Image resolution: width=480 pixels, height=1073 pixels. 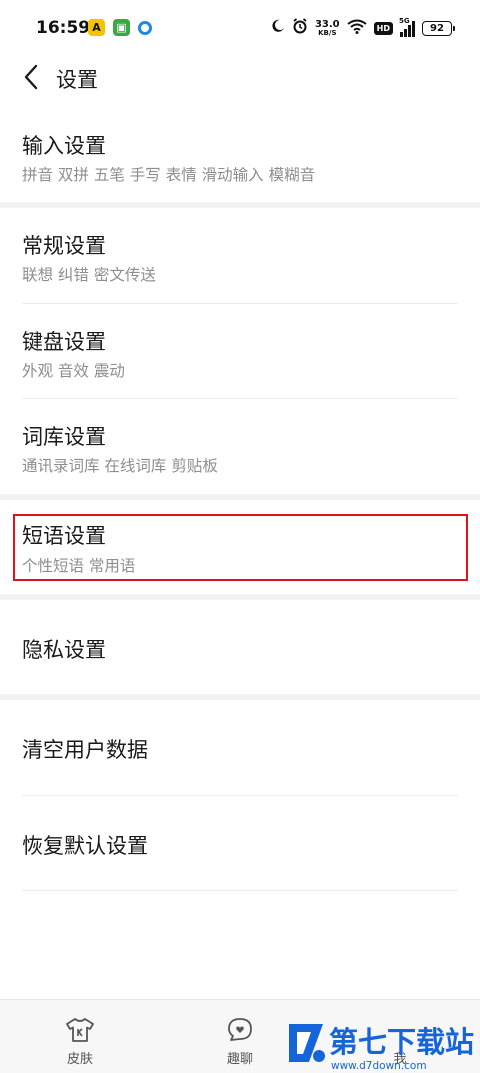 I want to click on battery-level: 92, so click(x=437, y=28).